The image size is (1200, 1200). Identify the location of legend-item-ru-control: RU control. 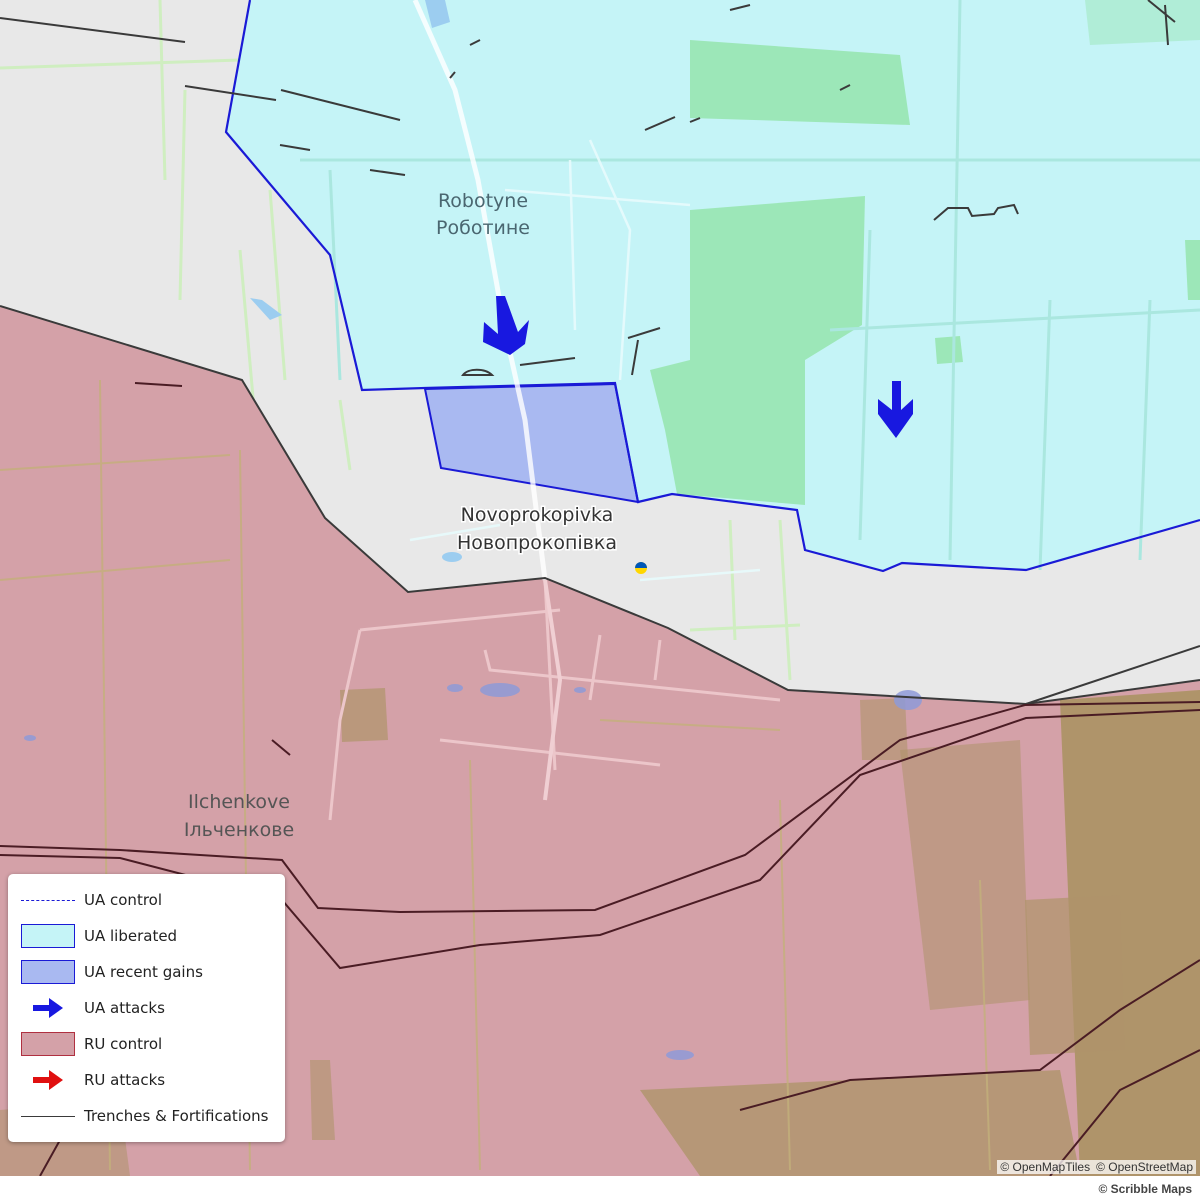
(146, 1044).